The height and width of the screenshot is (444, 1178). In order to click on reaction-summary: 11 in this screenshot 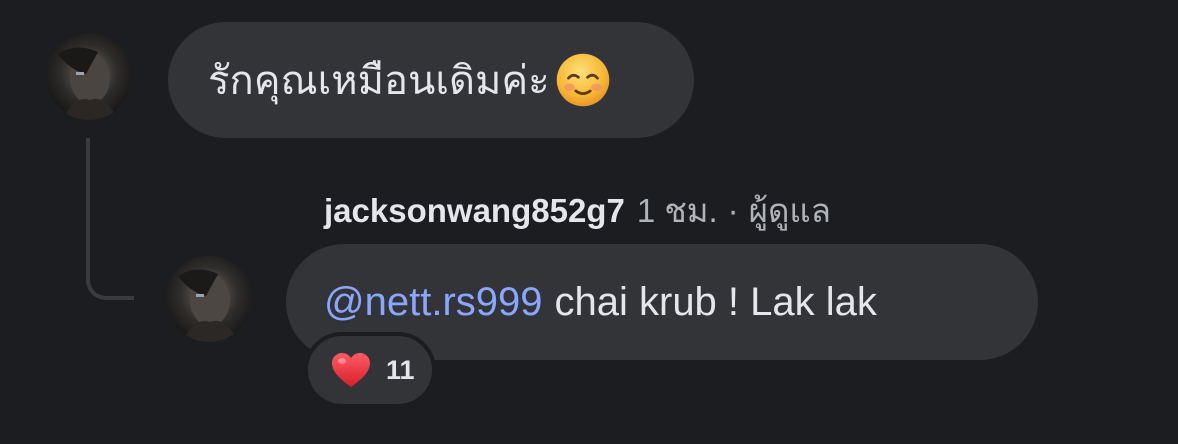, I will do `click(370, 370)`.